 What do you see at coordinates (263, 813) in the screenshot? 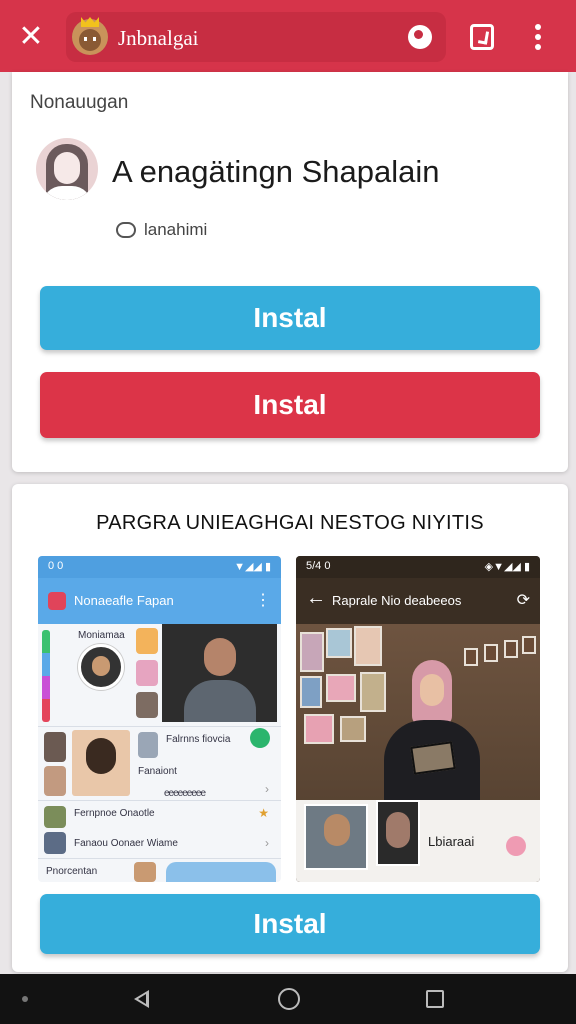
I see `star-icon: ★` at bounding box center [263, 813].